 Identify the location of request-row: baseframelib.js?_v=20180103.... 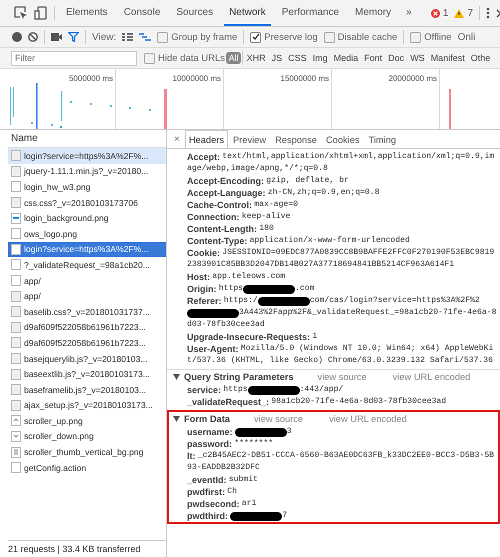
(87, 390).